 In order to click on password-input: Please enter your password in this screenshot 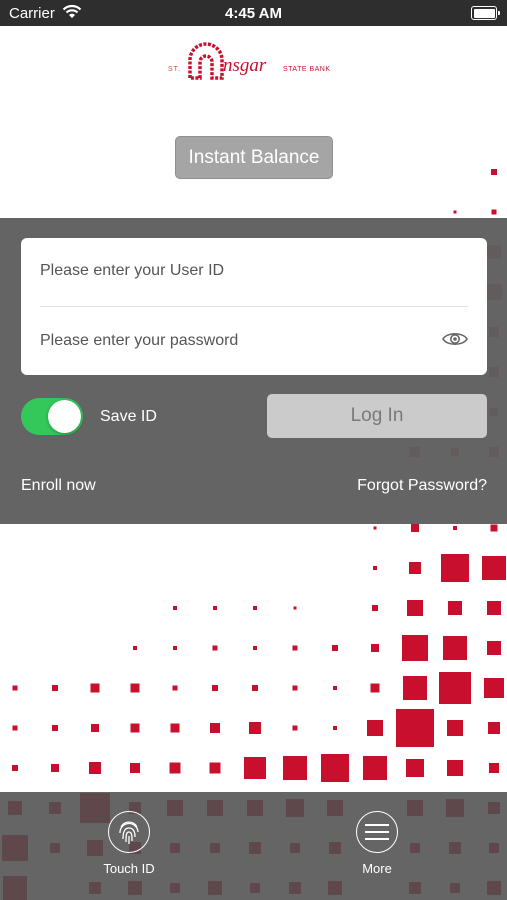, I will do `click(139, 341)`.